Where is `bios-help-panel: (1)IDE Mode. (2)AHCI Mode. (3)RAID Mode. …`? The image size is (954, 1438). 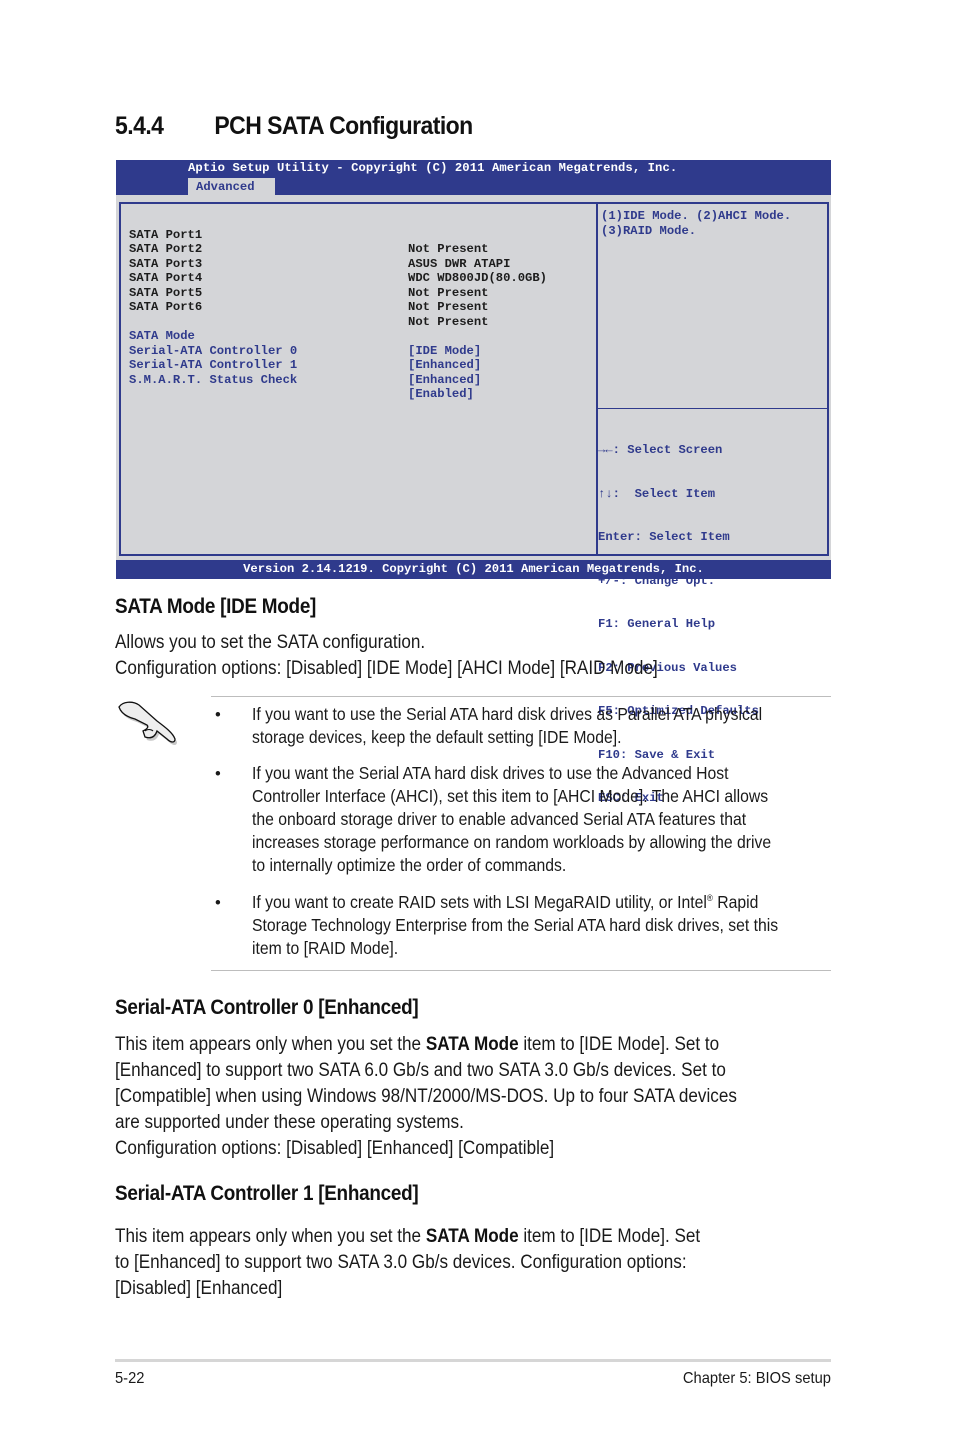 bios-help-panel: (1)IDE Mode. (2)AHCI Mode. (3)RAID Mode. … is located at coordinates (712, 503).